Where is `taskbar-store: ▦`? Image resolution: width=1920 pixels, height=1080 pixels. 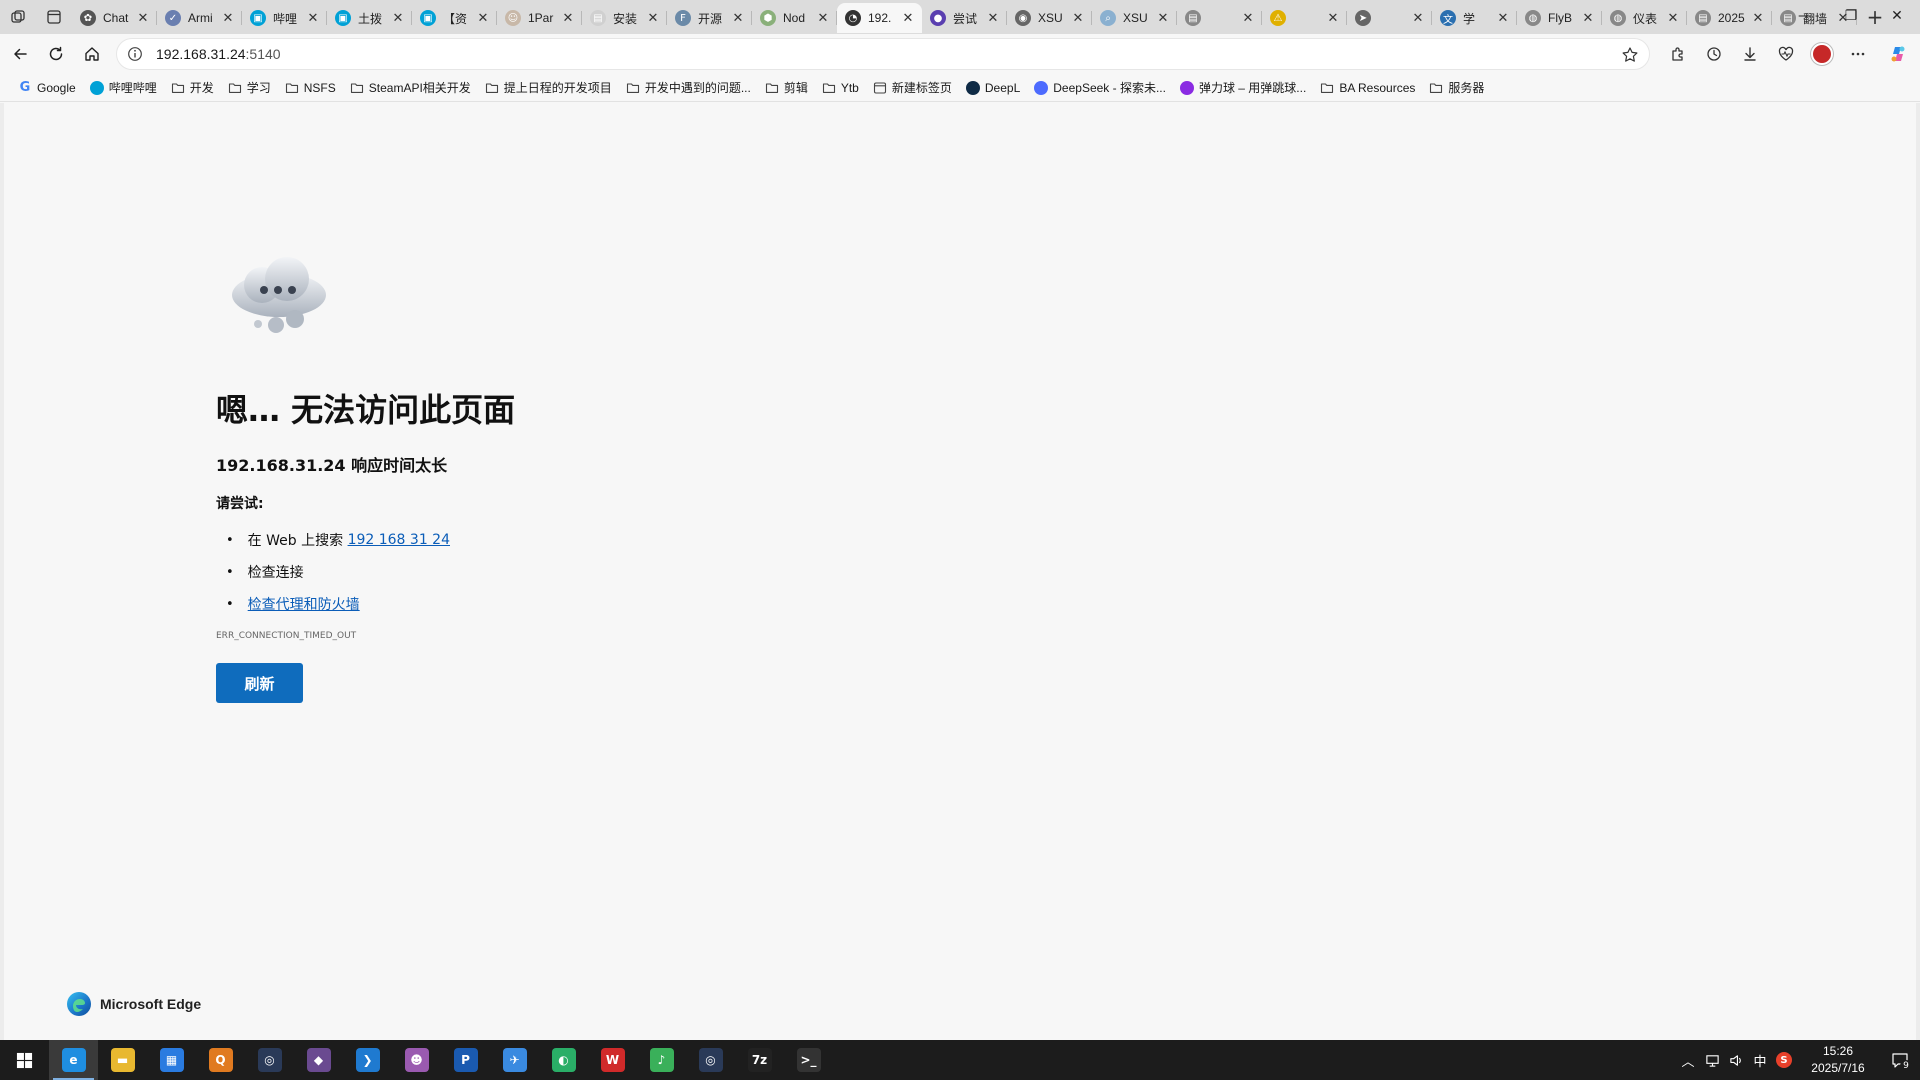 taskbar-store: ▦ is located at coordinates (171, 1060).